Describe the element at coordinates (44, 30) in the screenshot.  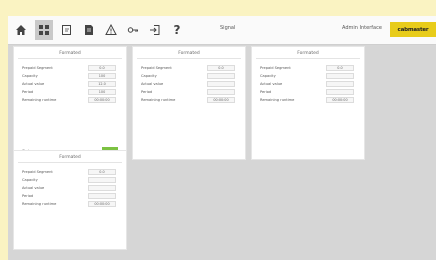
I see `grid-icon` at that location.